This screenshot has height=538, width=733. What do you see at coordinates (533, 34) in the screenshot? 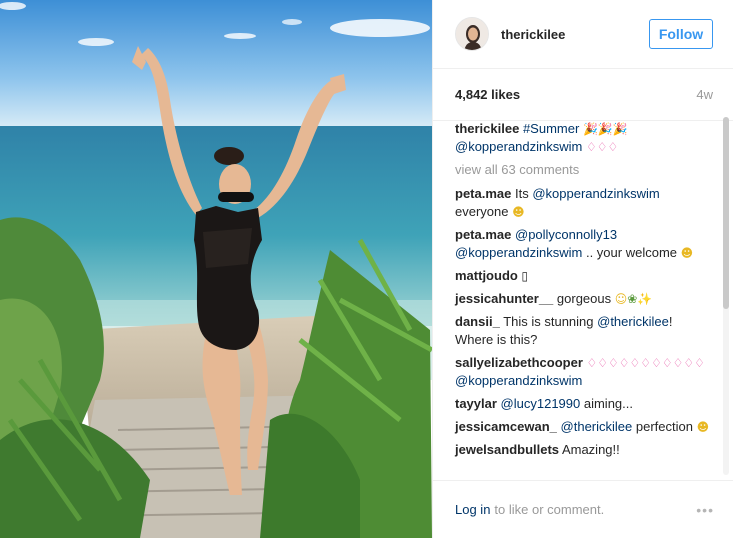
I see `username: therickilee` at bounding box center [533, 34].